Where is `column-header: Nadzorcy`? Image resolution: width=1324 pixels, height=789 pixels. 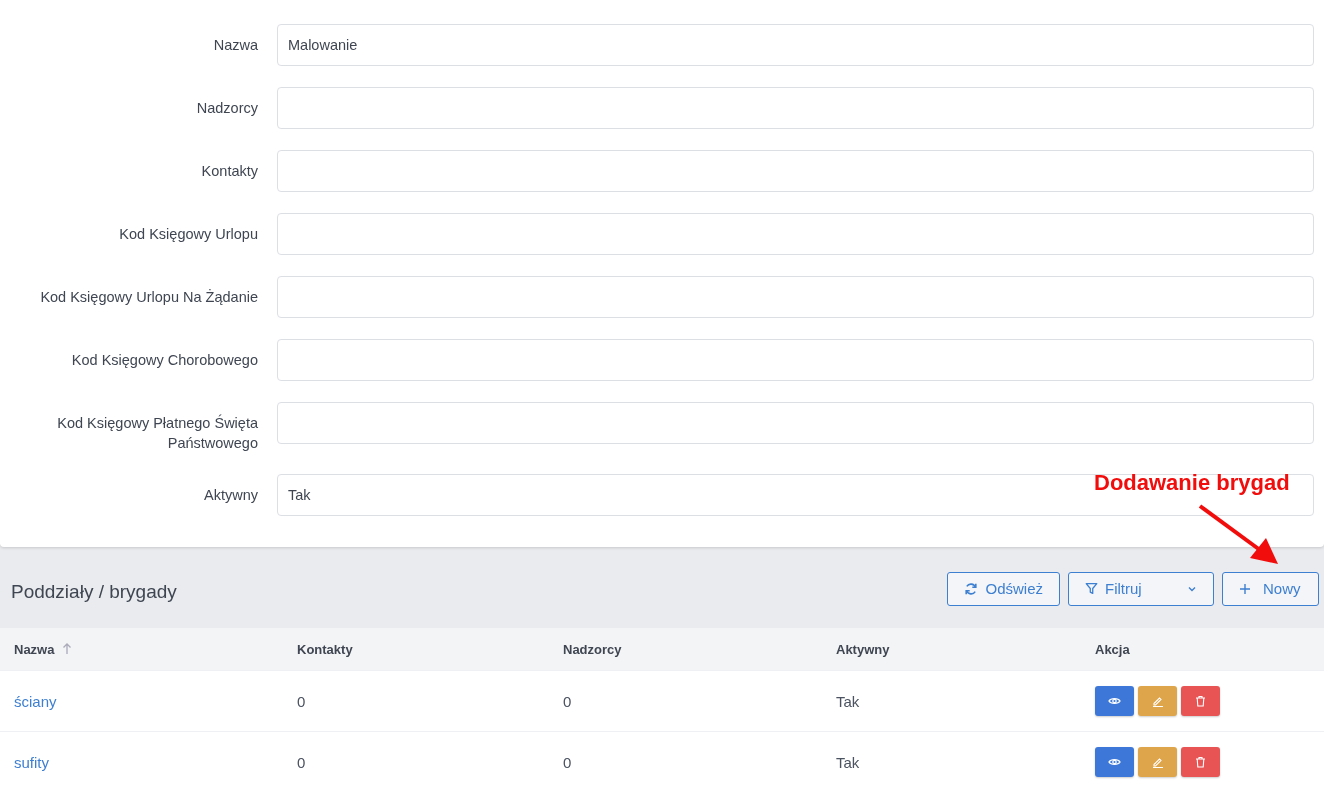 column-header: Nadzorcy is located at coordinates (592, 649).